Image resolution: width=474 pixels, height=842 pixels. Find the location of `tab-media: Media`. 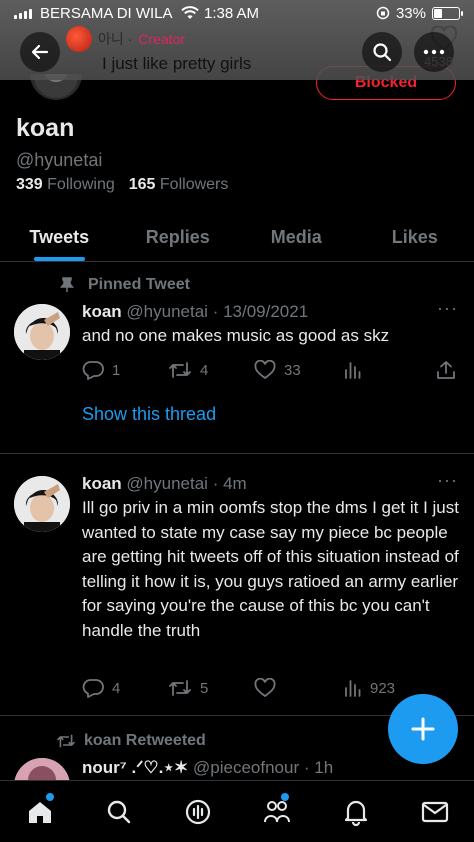

tab-media: Media is located at coordinates (296, 237).